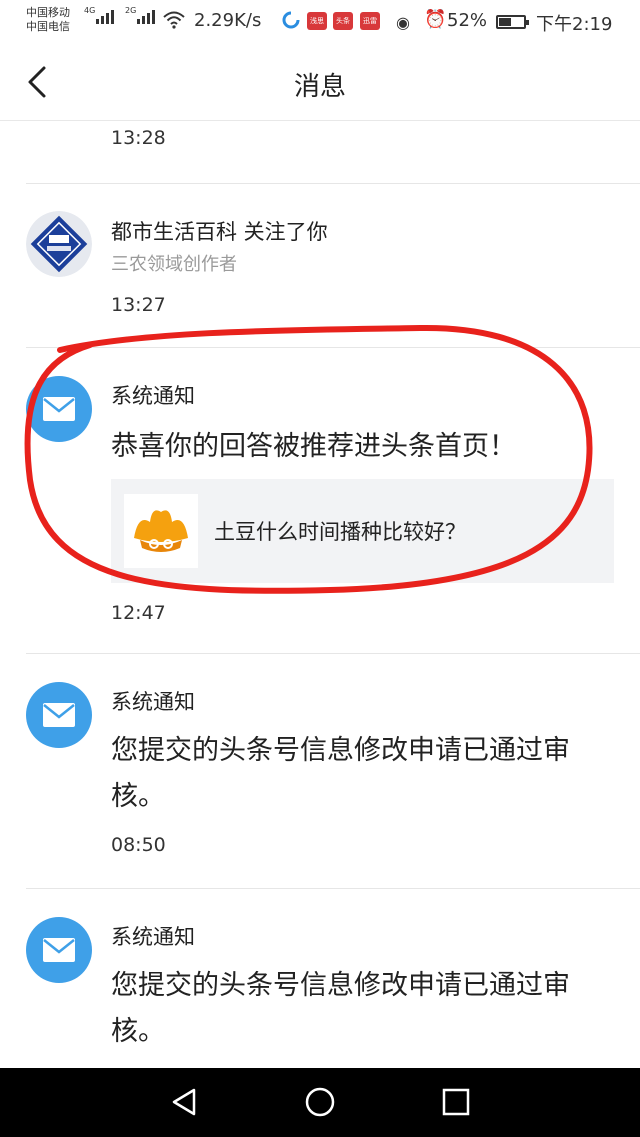  What do you see at coordinates (161, 531) in the screenshot?
I see `article-thumbnail` at bounding box center [161, 531].